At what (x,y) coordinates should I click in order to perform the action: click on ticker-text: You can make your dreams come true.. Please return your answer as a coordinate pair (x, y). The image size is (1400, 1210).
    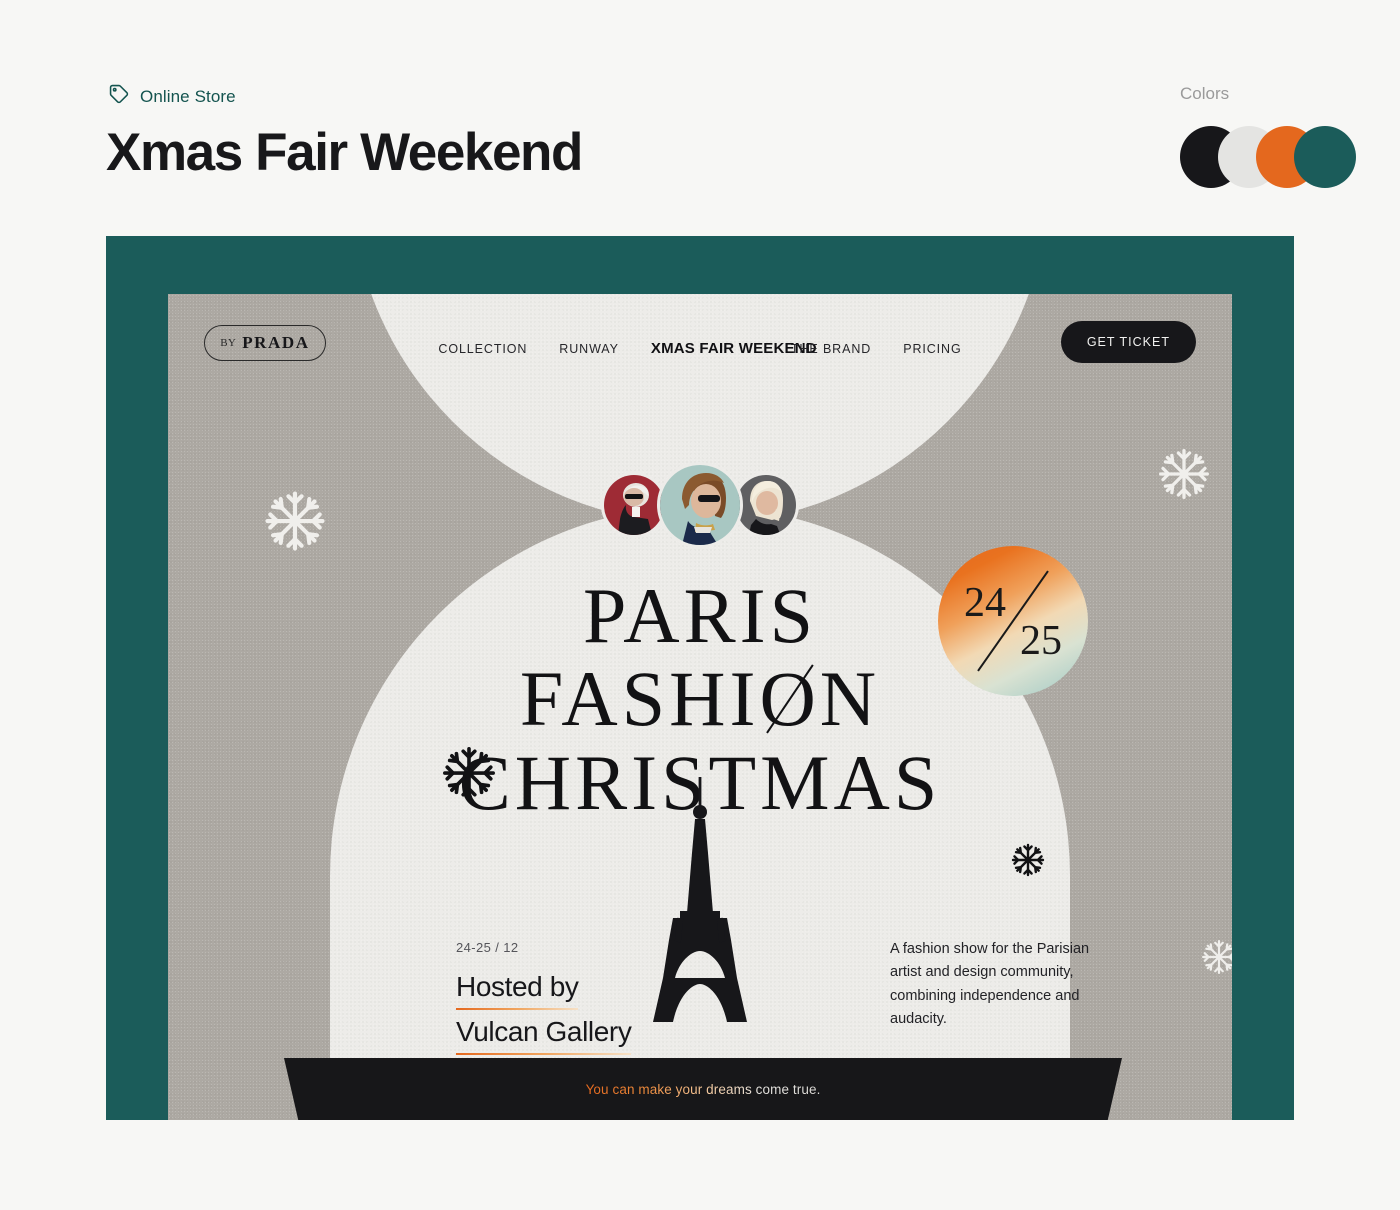
    Looking at the image, I should click on (703, 1089).